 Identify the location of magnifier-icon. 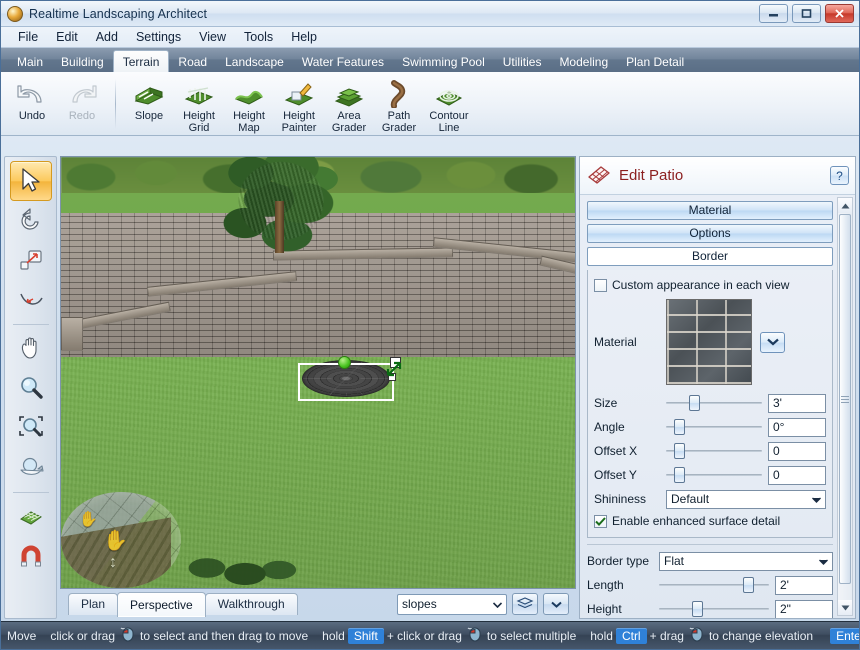
(31, 389).